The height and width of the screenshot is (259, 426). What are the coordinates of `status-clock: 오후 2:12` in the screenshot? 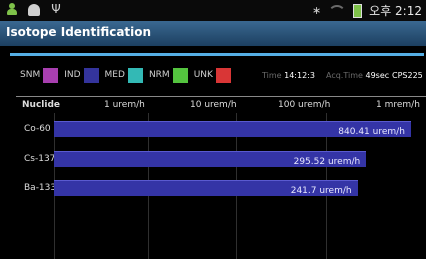 It's located at (395, 11).